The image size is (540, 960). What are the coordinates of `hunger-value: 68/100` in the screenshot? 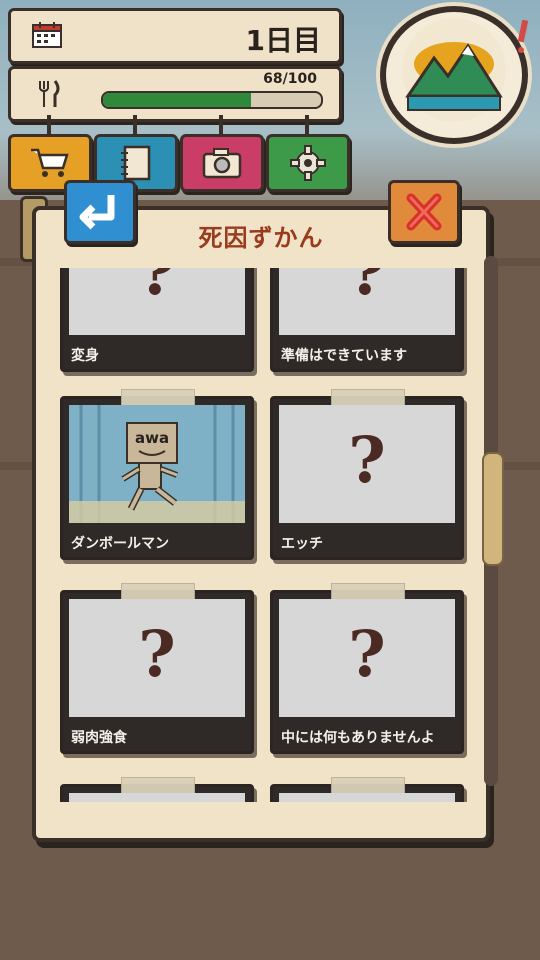 It's located at (290, 79).